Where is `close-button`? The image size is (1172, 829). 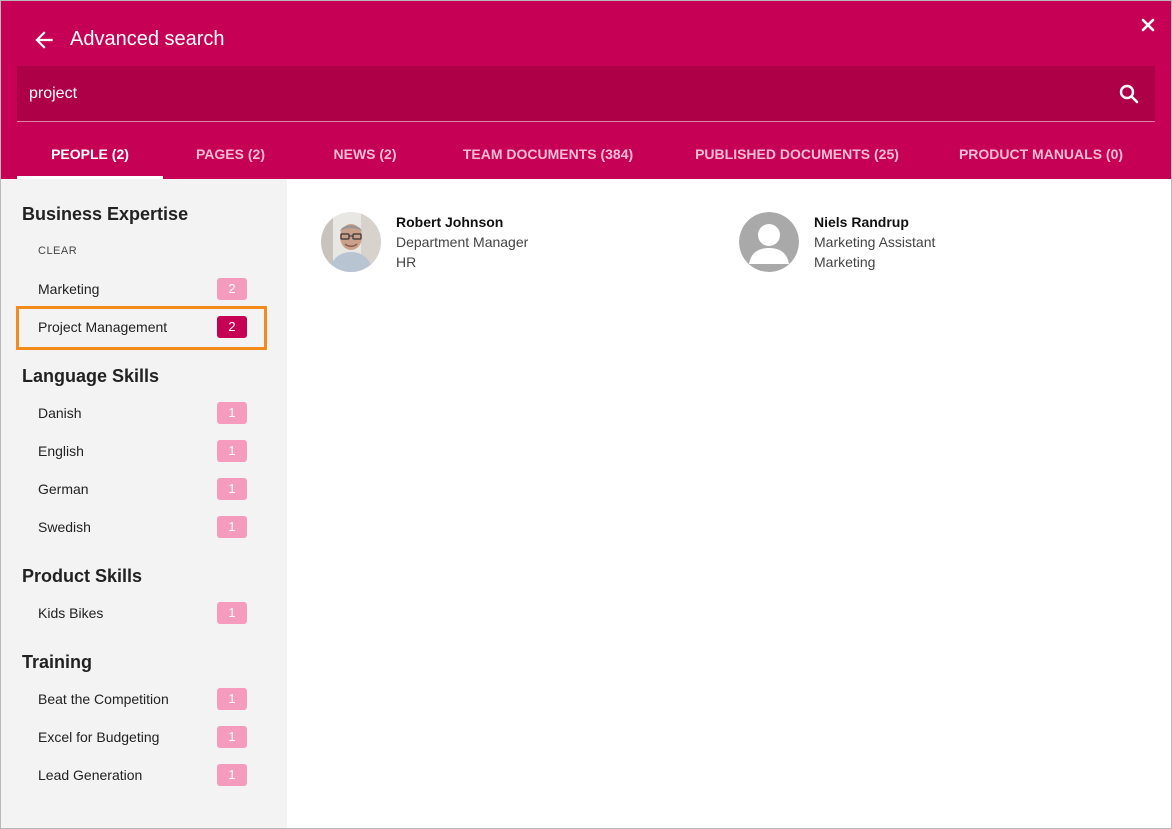
close-button is located at coordinates (1148, 25).